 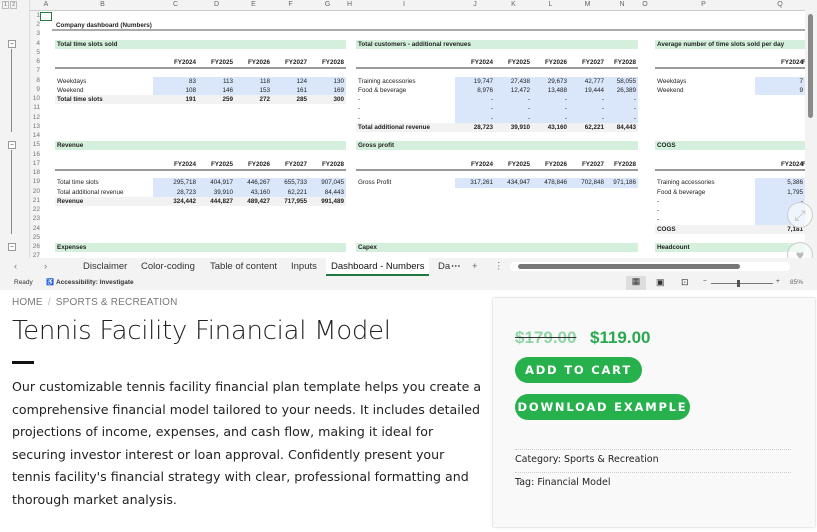 What do you see at coordinates (475, 266) in the screenshot?
I see `add-sheet-icon: +` at bounding box center [475, 266].